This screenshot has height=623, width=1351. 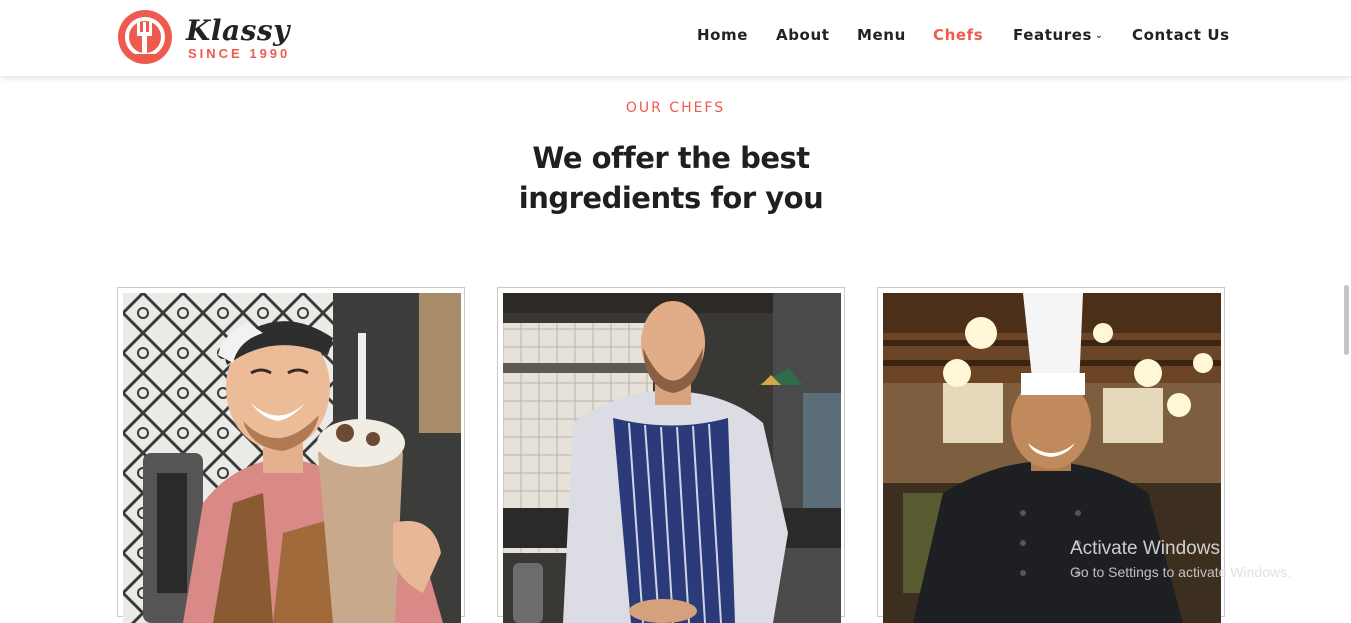 I want to click on nav-home: Home, so click(x=722, y=35).